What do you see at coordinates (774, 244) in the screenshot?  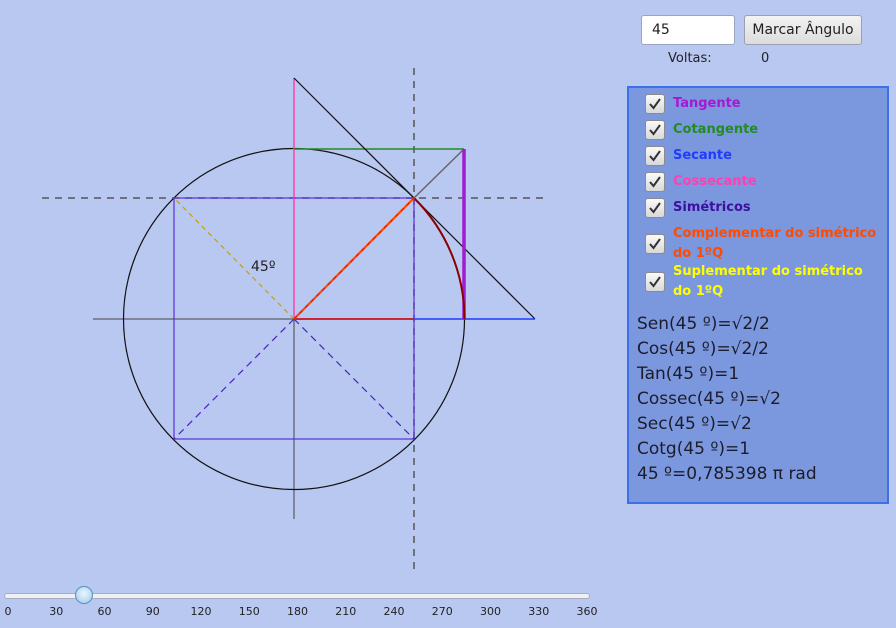 I see `checkbox-label: Complementar do simétrico do 1ºQ` at bounding box center [774, 244].